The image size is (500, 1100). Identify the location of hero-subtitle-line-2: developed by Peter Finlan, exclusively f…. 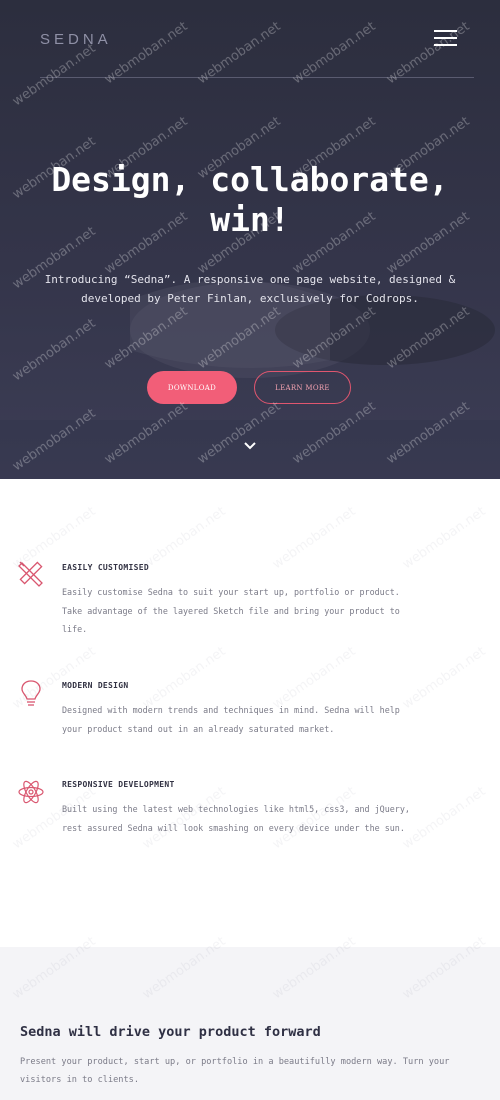
(250, 298).